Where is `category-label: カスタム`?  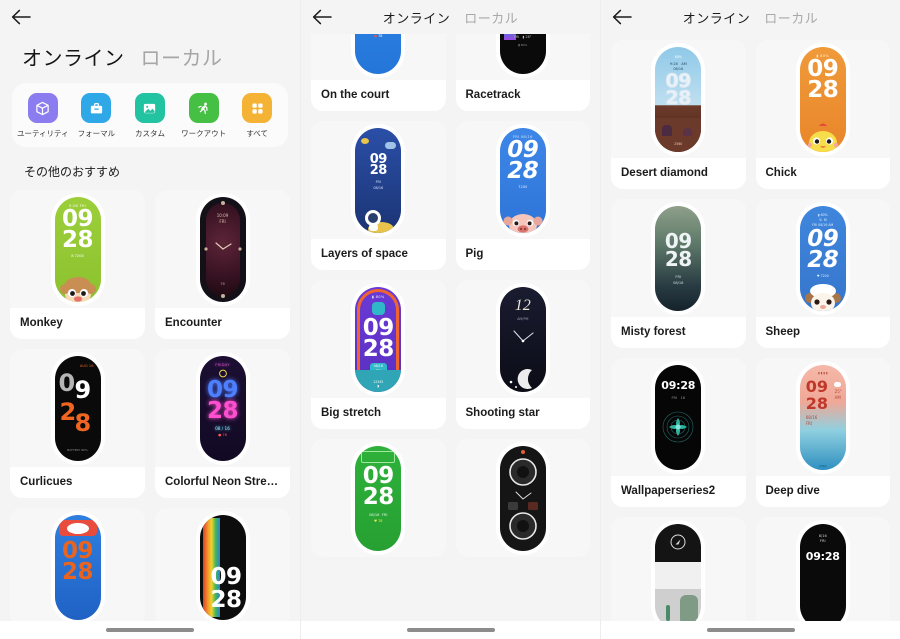
category-label: カスタム is located at coordinates (149, 133).